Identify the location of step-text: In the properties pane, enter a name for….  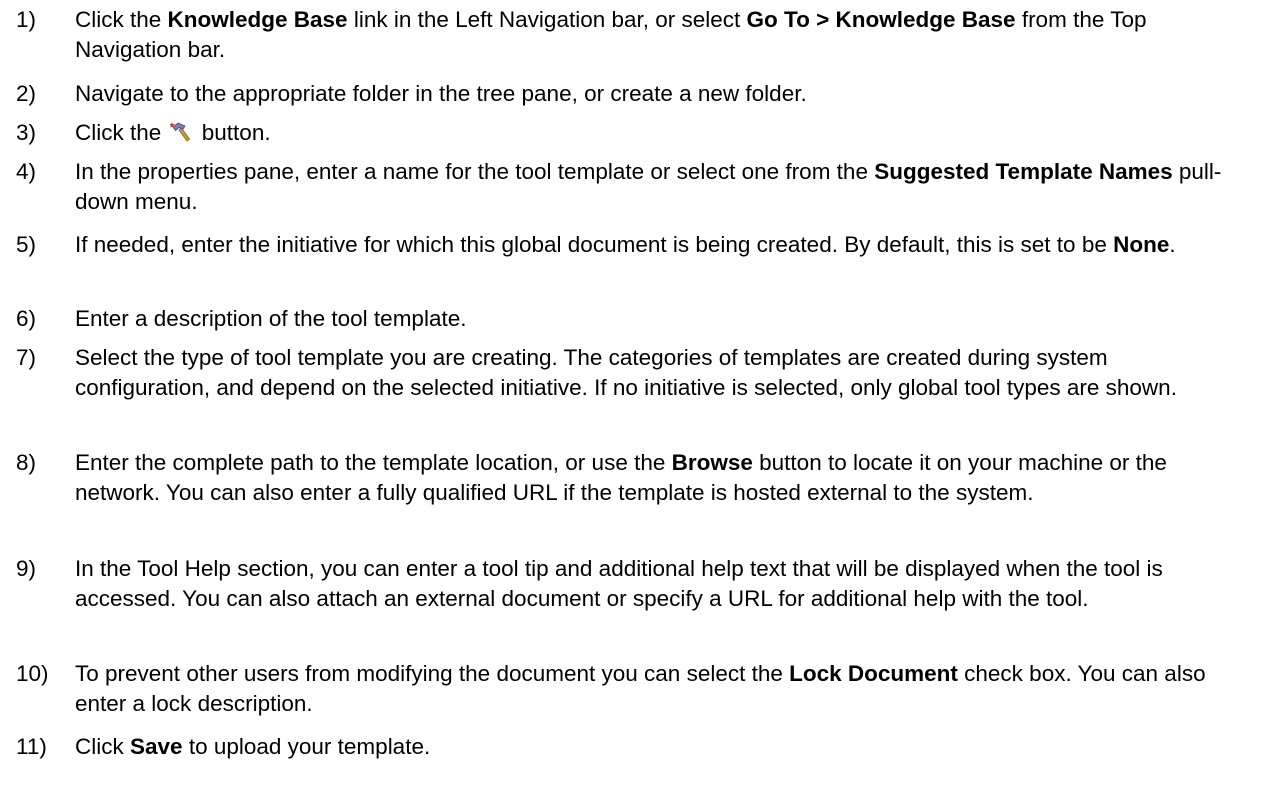
(660, 187).